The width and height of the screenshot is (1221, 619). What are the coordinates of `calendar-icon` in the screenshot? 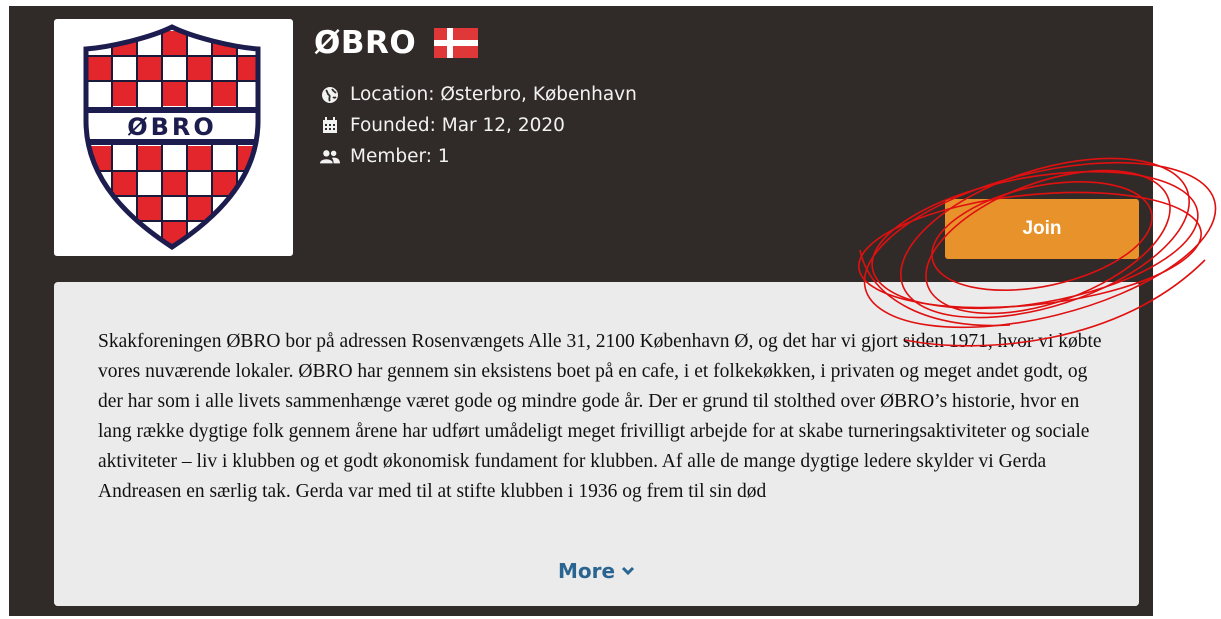 It's located at (330, 126).